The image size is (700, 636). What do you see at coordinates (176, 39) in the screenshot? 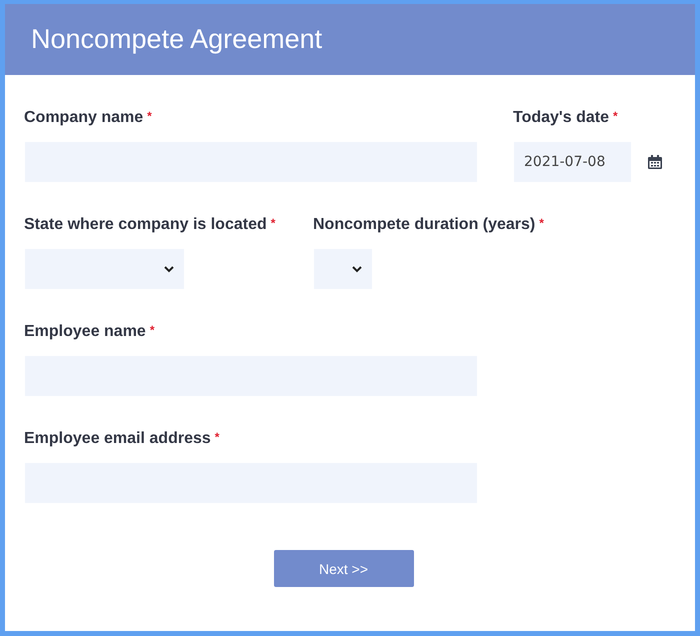
I see `form-title: Noncompete Agreement` at bounding box center [176, 39].